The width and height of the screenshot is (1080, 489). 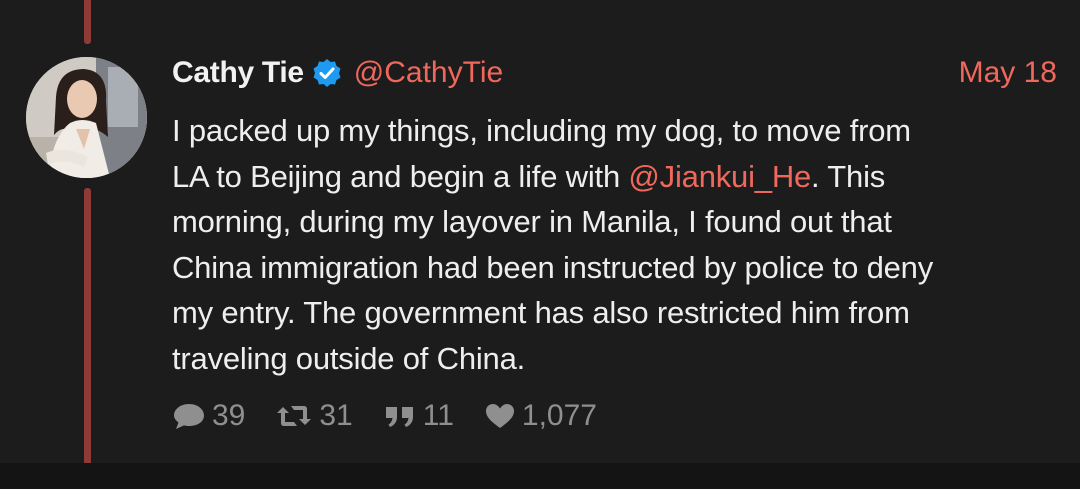 I want to click on heart-icon, so click(x=499, y=416).